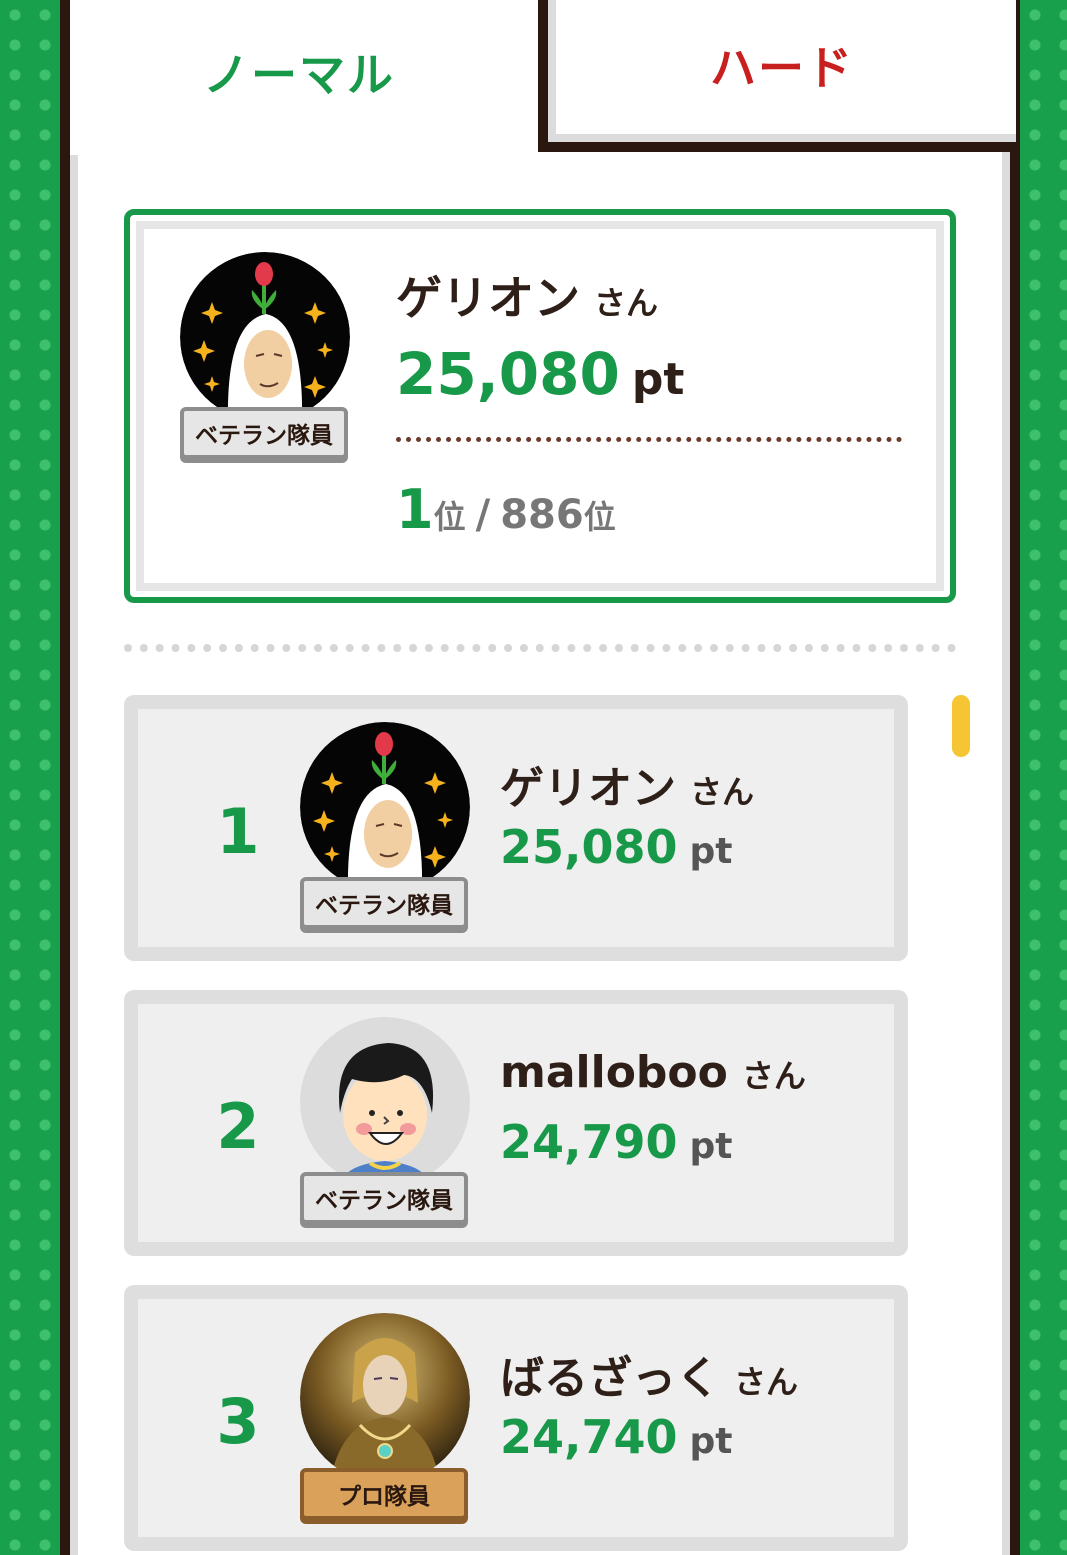 This screenshot has width=1067, height=1555. I want to click on row-name: ばるざっく さん, so click(649, 1374).